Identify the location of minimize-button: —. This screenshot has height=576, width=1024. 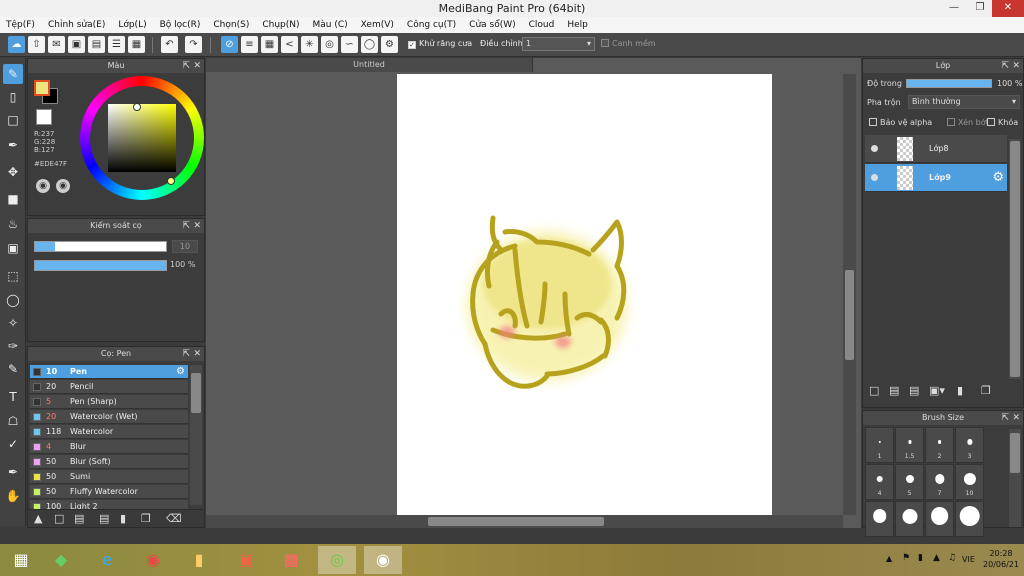
(954, 8).